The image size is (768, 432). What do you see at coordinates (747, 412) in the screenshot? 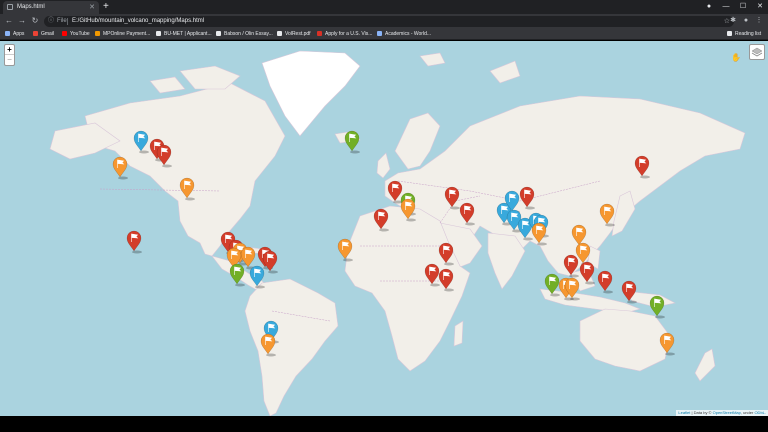
I see `attribution-text-2: , under` at bounding box center [747, 412].